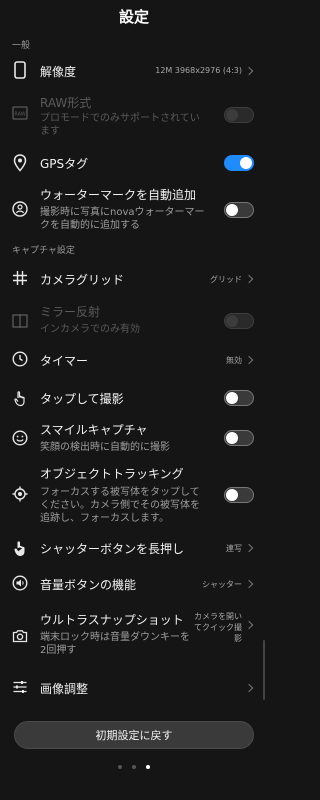  I want to click on setting-mirror: ミラー反射 インカメラでのみ有効, so click(134, 322).